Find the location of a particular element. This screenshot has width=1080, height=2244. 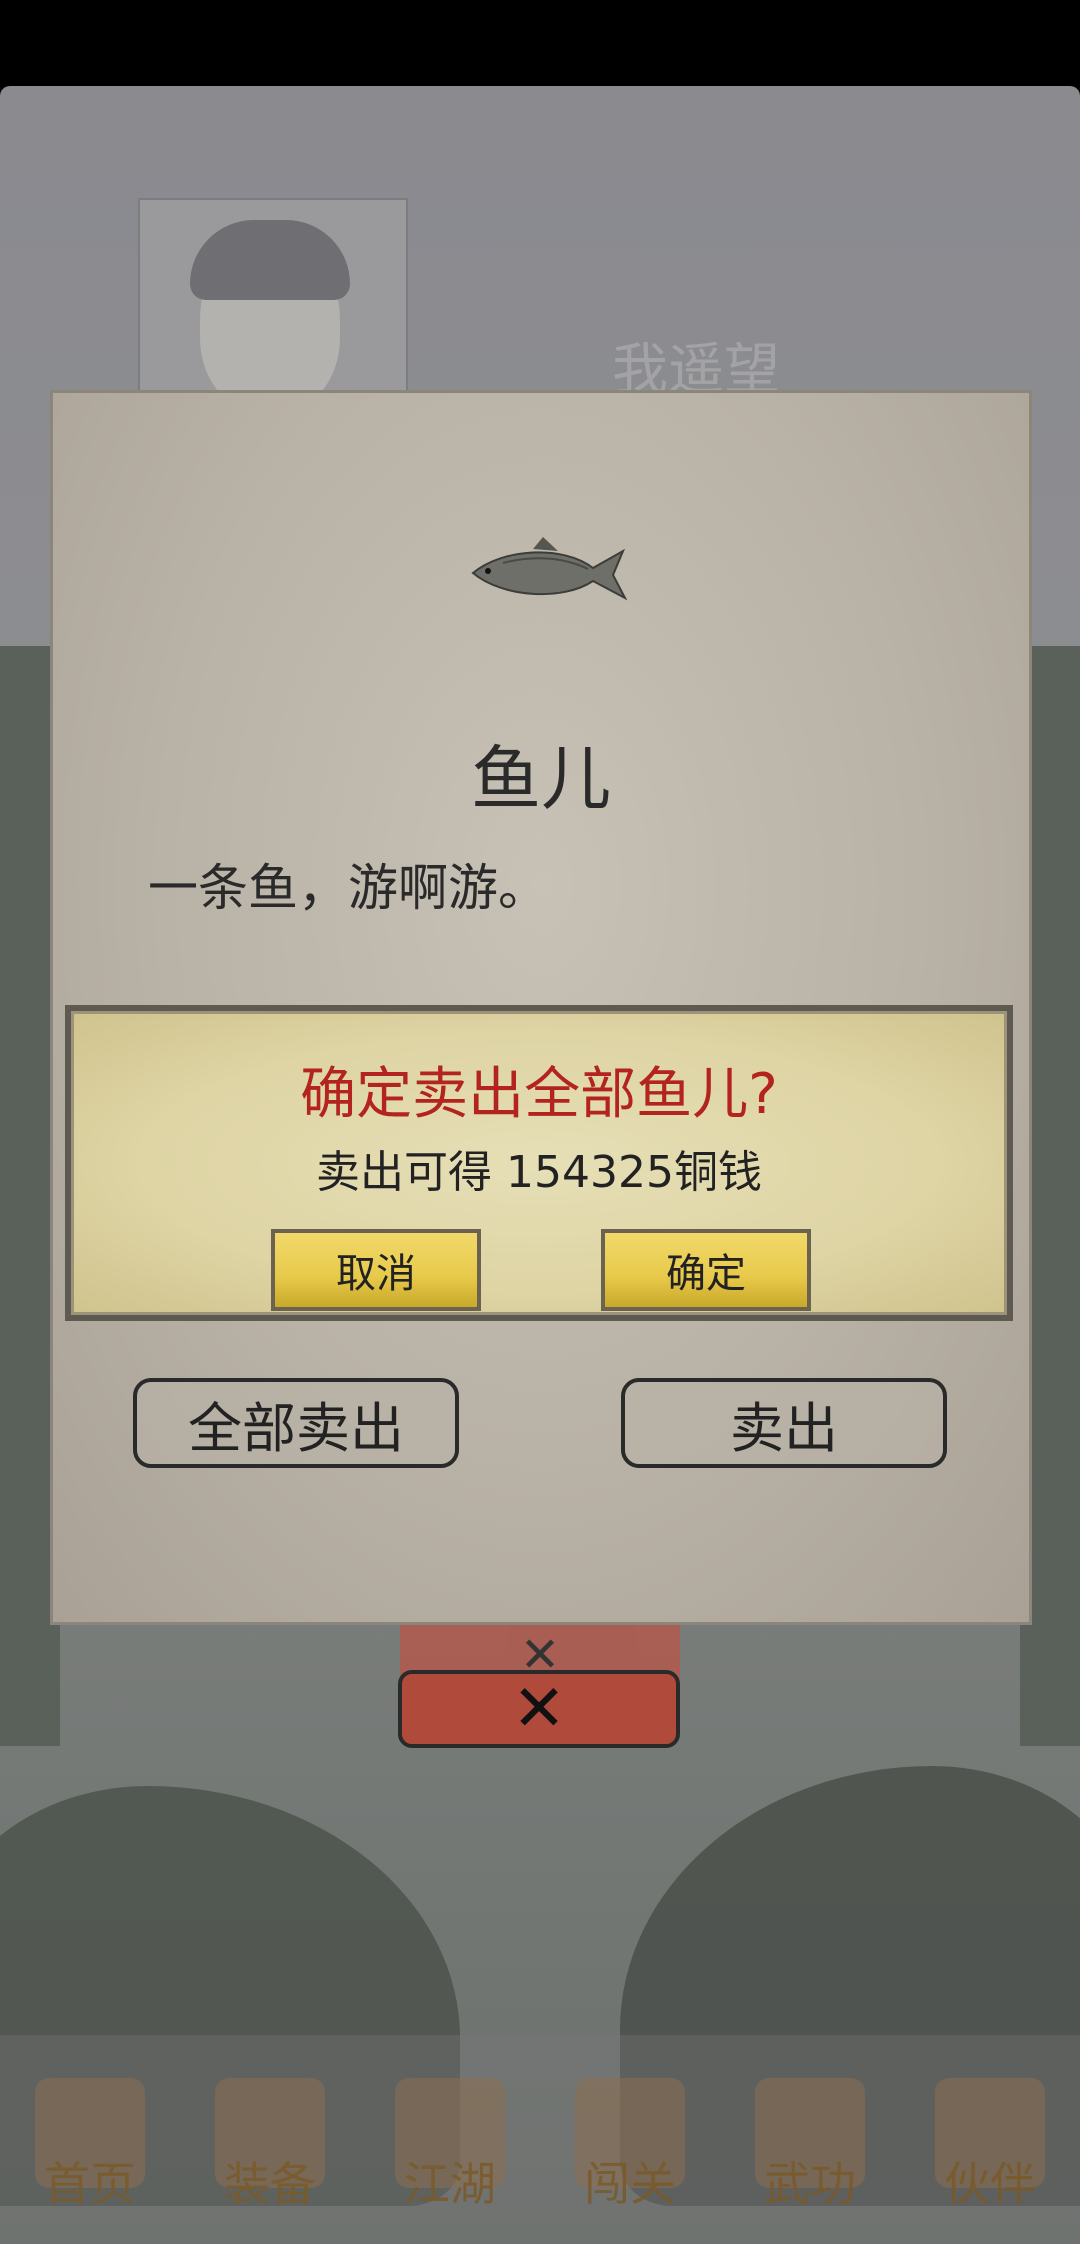

nav-item-partners: 伙伴 is located at coordinates (990, 2146).